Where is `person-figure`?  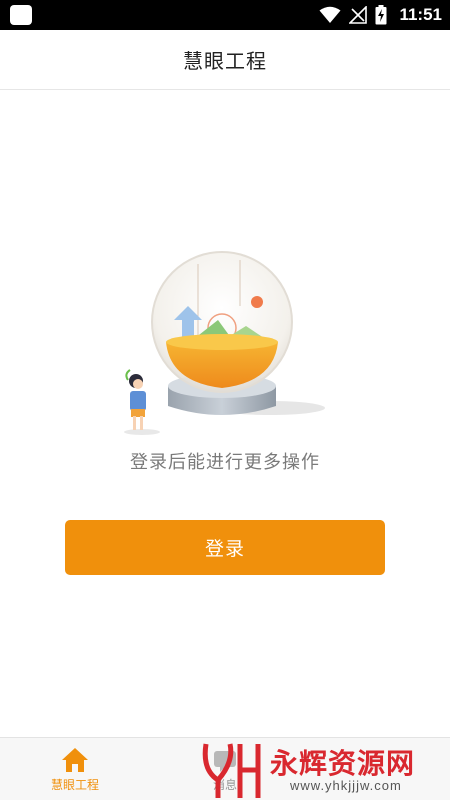 person-figure is located at coordinates (142, 402).